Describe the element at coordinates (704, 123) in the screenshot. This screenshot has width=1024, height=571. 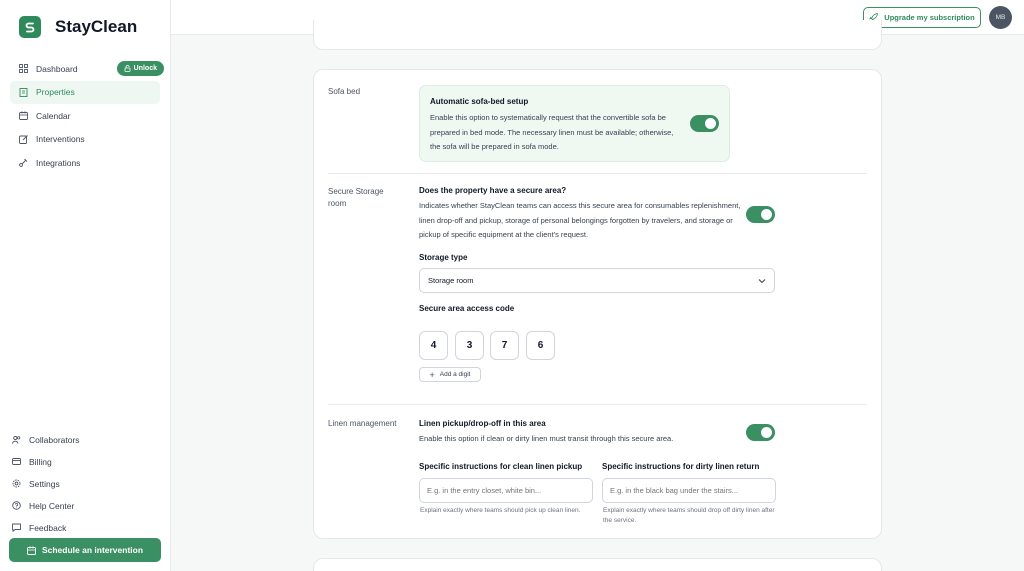
I see `sofa-bed-toggle` at that location.